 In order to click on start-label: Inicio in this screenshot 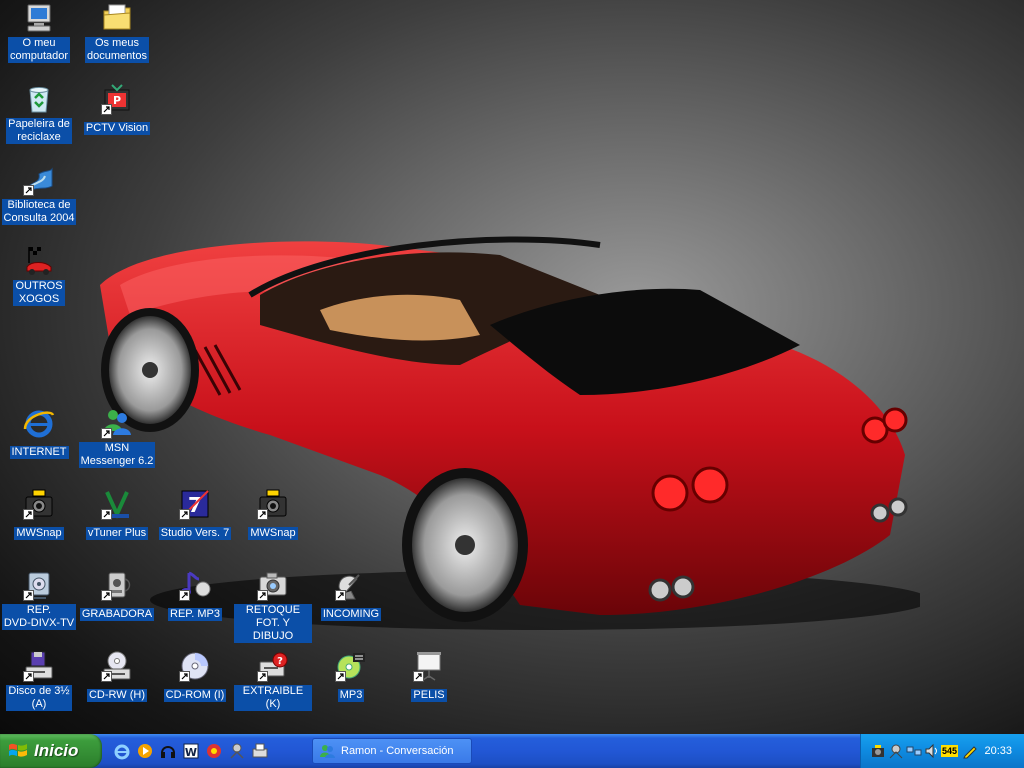, I will do `click(56, 750)`.